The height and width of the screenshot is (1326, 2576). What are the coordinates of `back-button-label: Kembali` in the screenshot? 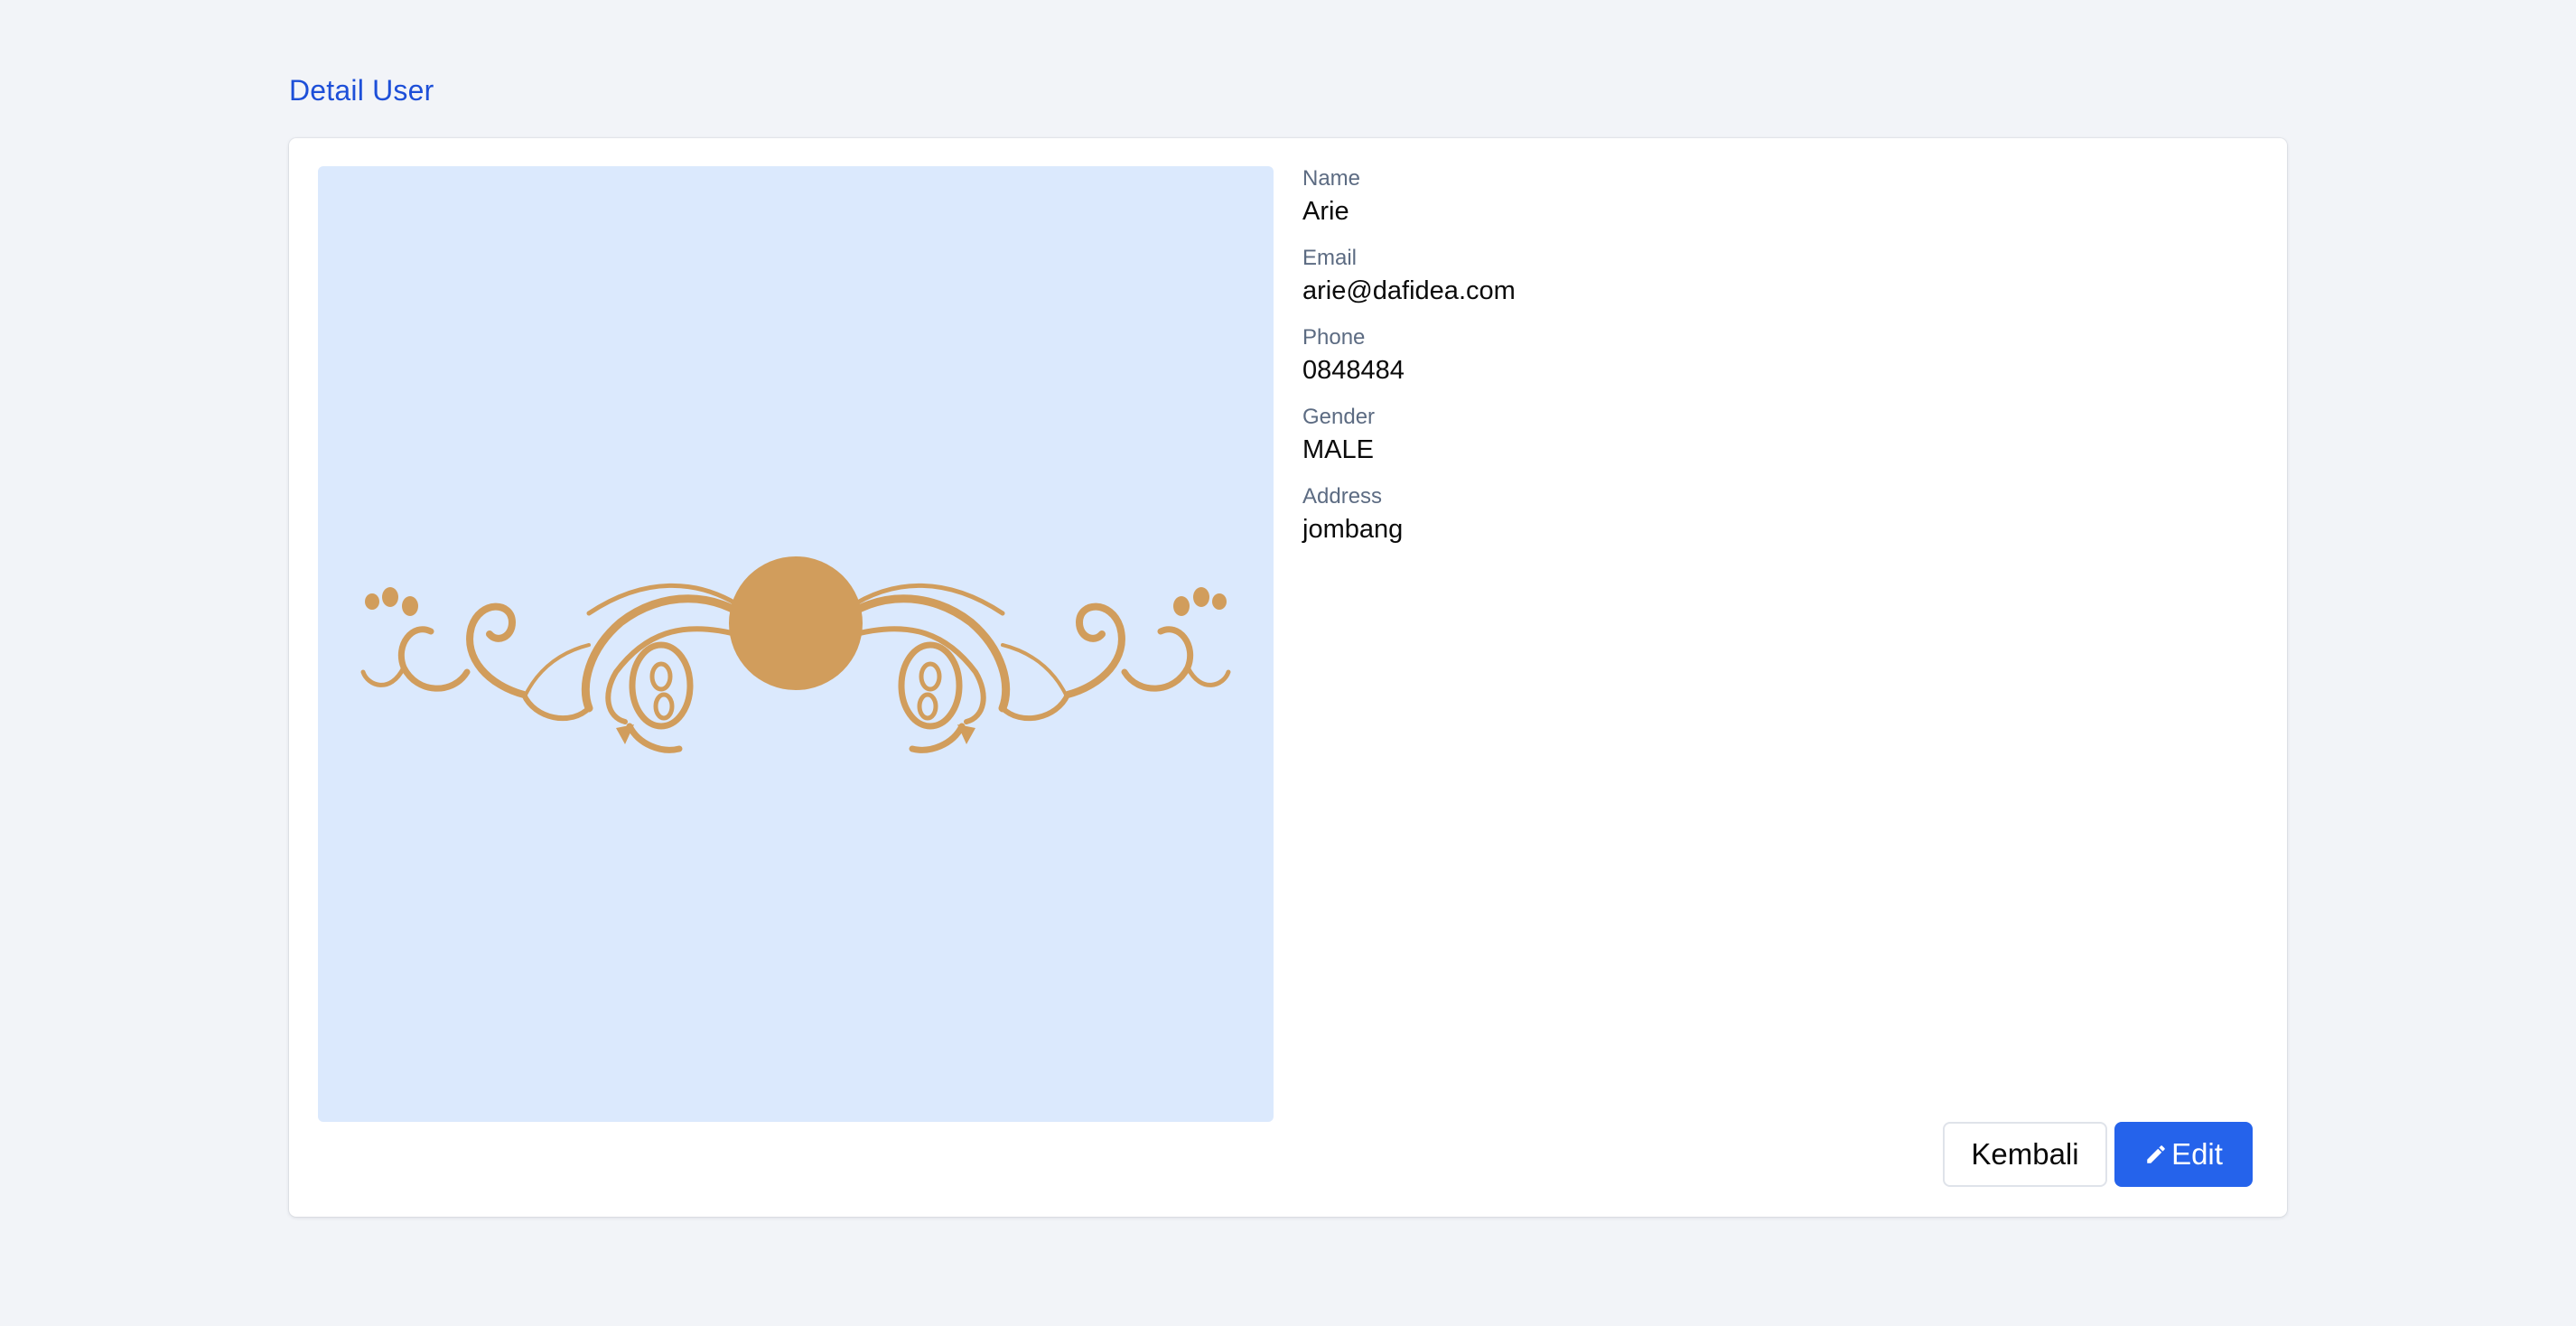 It's located at (2025, 1154).